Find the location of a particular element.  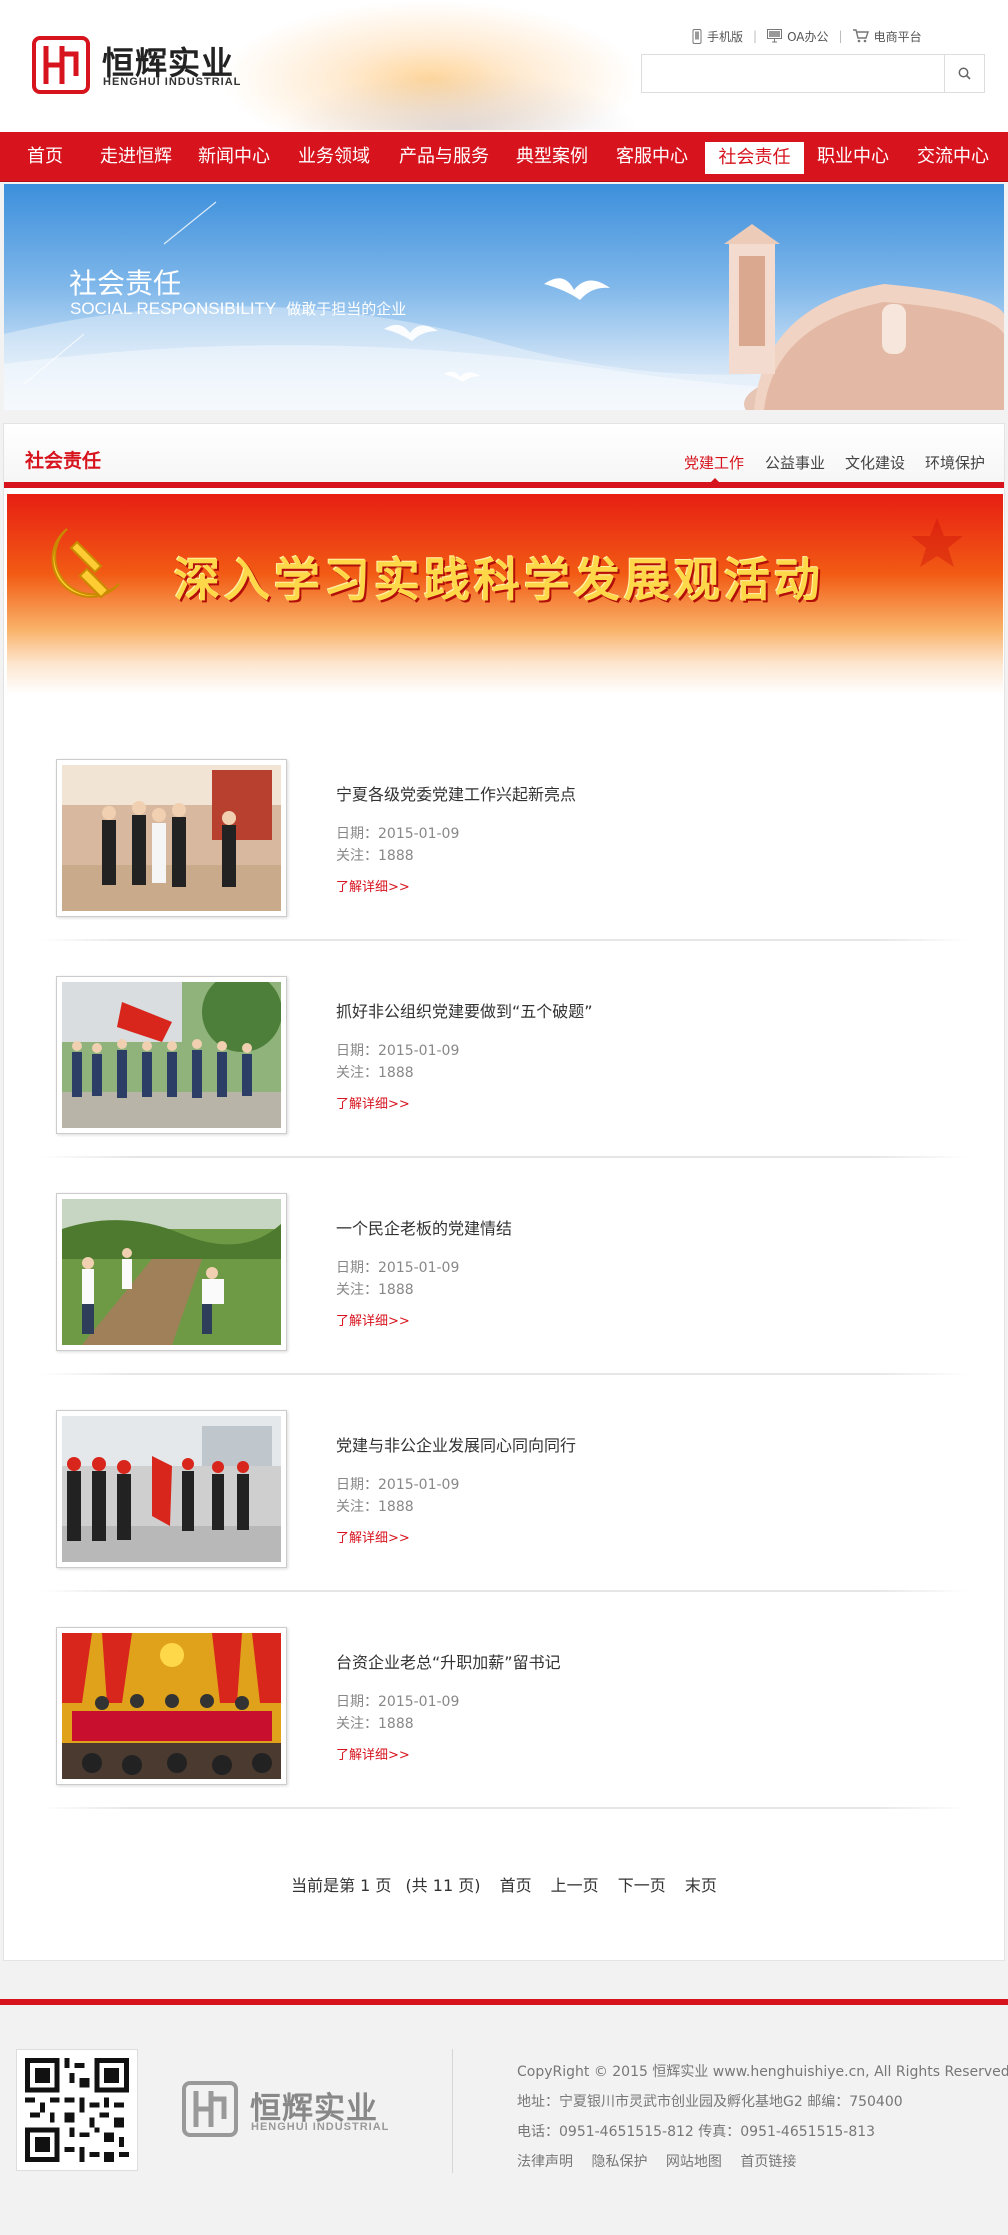

footer-links: 法律声明 隐私保护 网站地图 首页链接 is located at coordinates (762, 2162).